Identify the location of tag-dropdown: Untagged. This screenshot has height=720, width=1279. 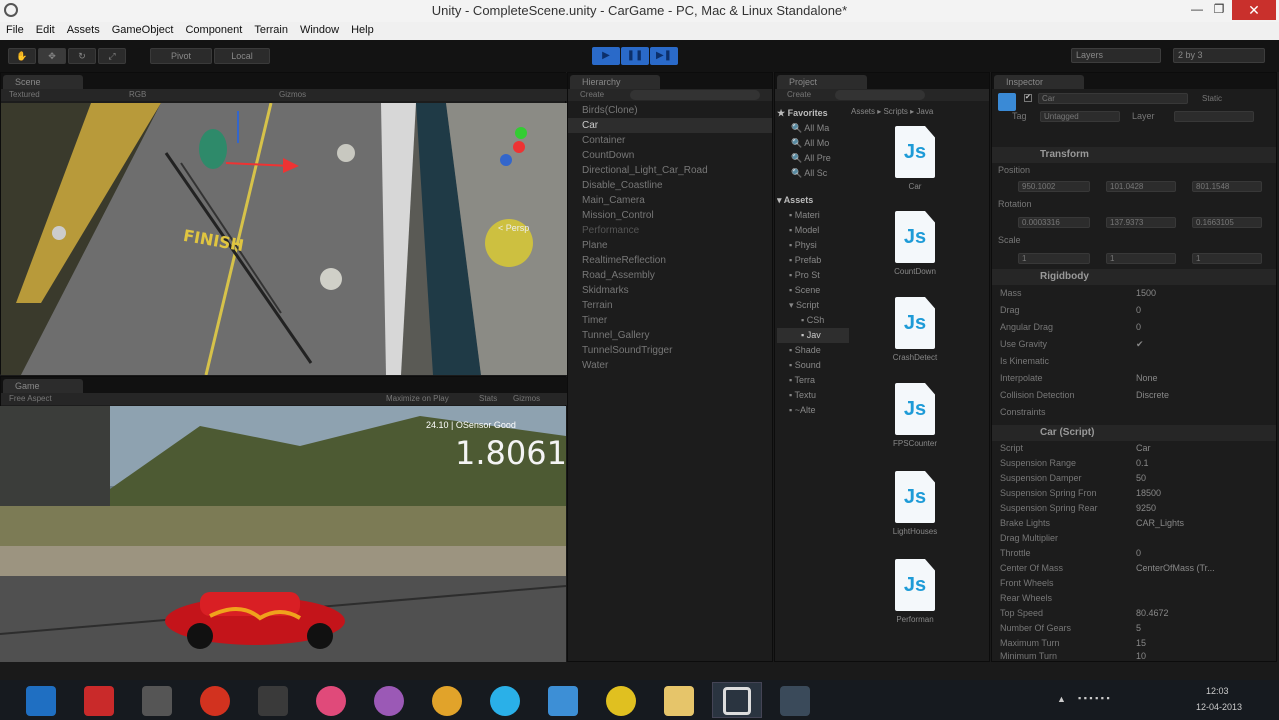
(1080, 116).